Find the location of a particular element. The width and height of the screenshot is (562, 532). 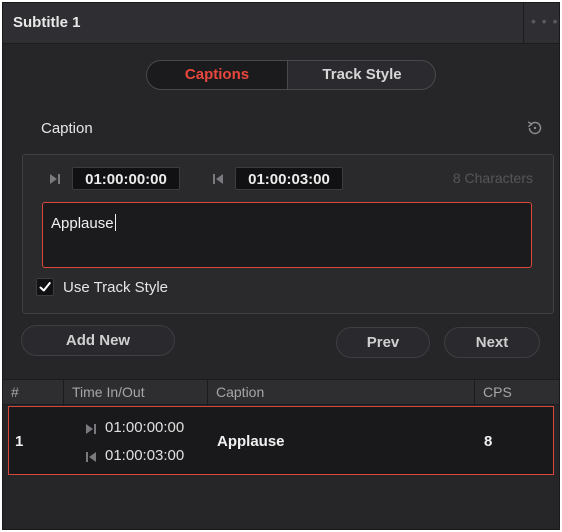

row-time-in: 01:00:00:00 is located at coordinates (145, 427).